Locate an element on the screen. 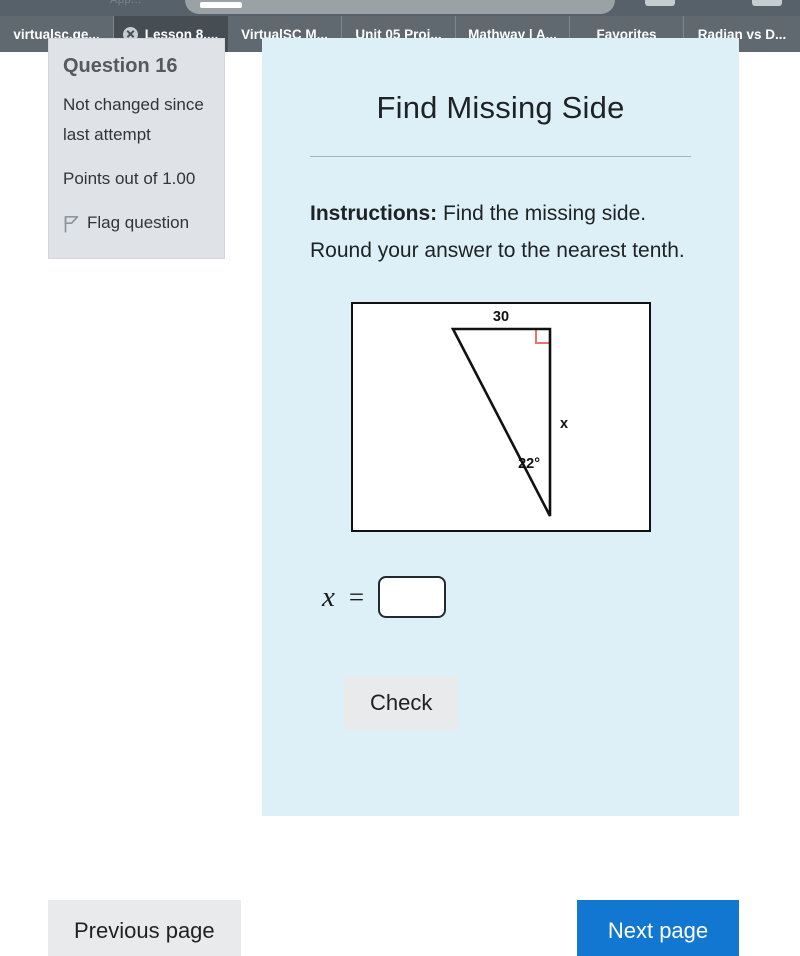  triangle-angle-label: 22° is located at coordinates (529, 464).